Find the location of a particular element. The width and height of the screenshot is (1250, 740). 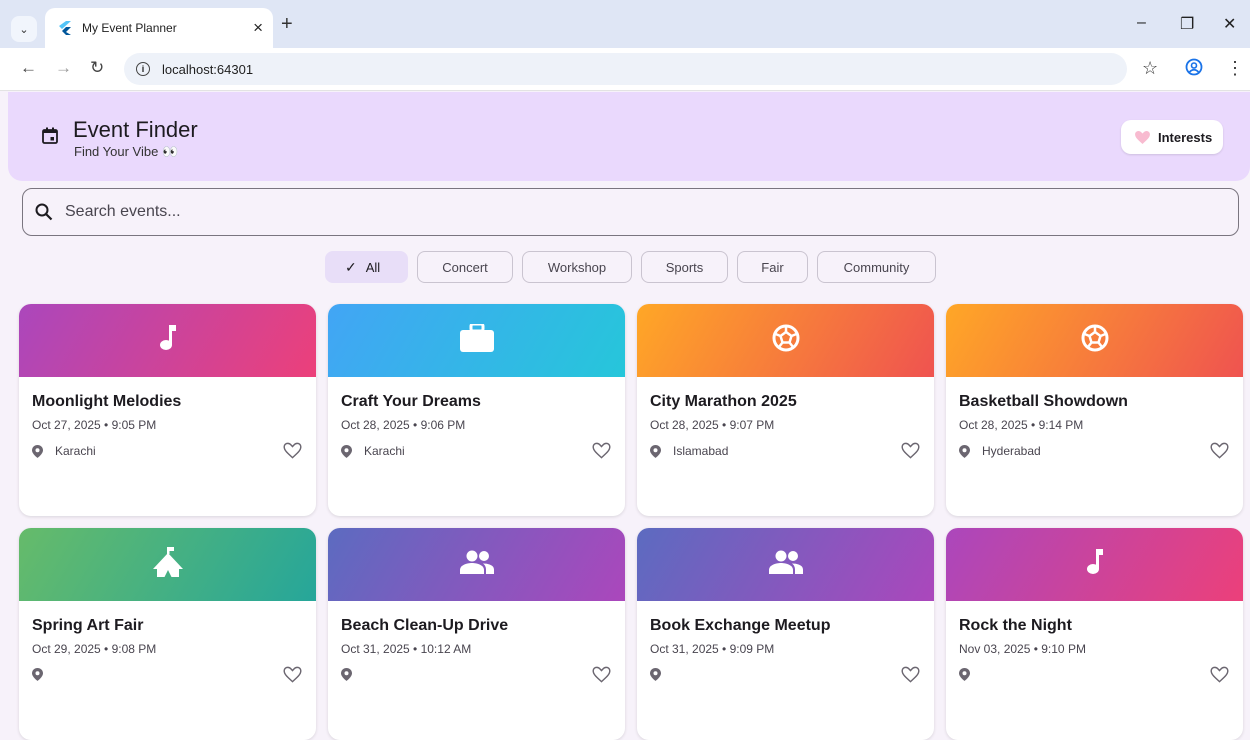

filter-chip-label: Workshop is located at coordinates (577, 267).